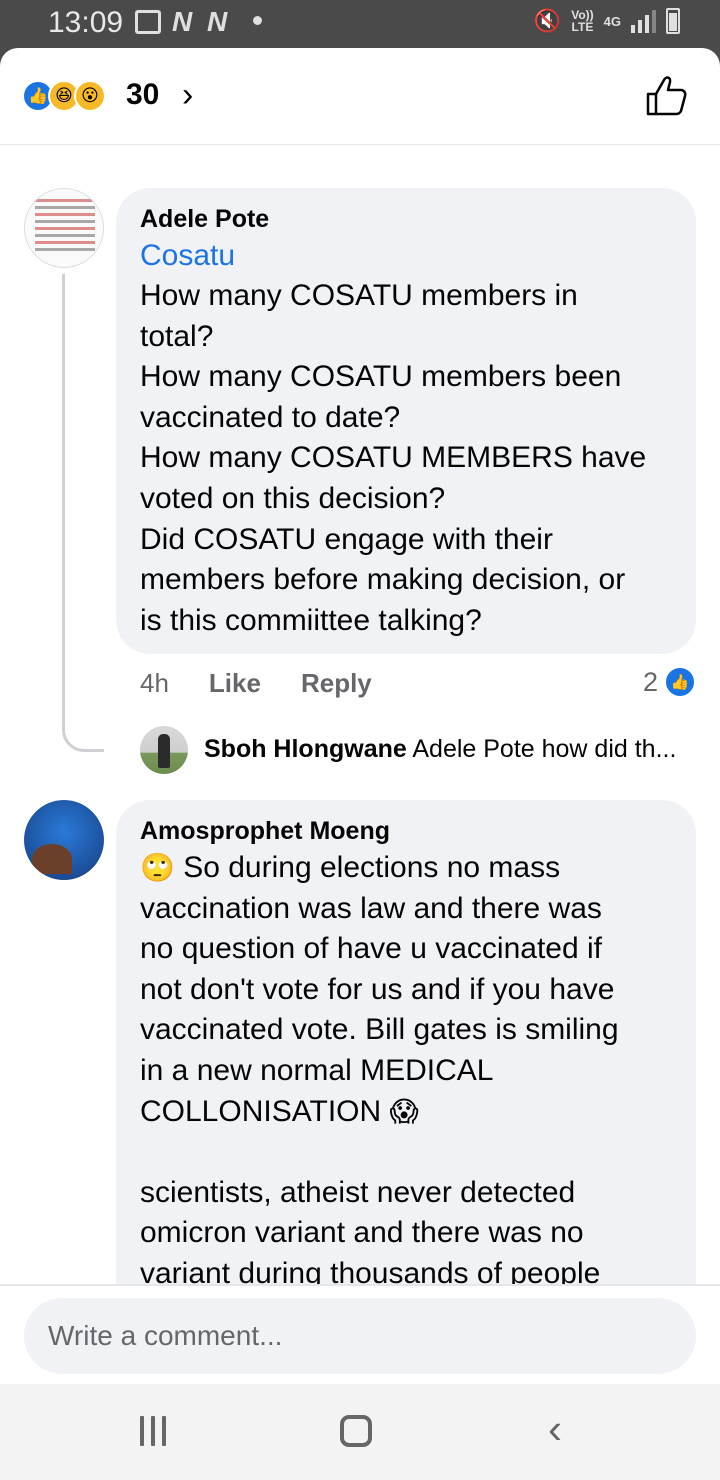 Image resolution: width=720 pixels, height=1480 pixels. What do you see at coordinates (650, 681) in the screenshot?
I see `comment-reaction-count: 2` at bounding box center [650, 681].